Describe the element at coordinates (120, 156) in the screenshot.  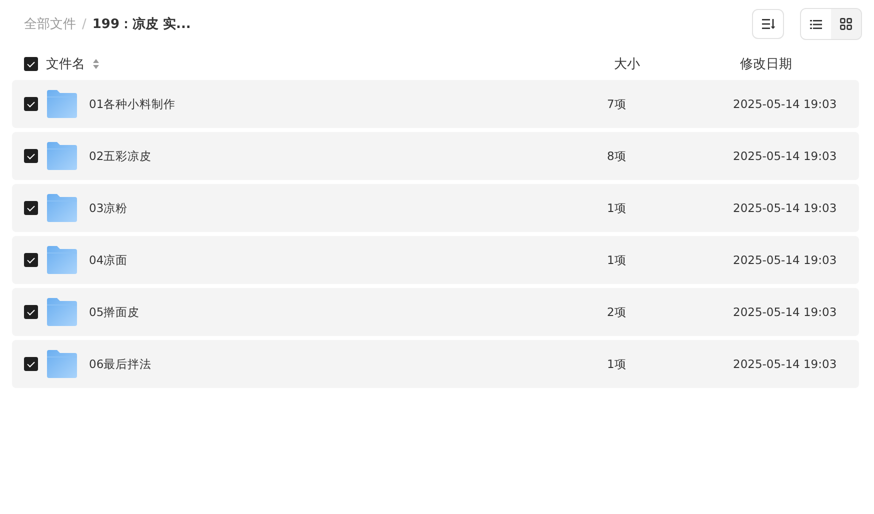
I see `file-name: 02五彩凉皮` at that location.